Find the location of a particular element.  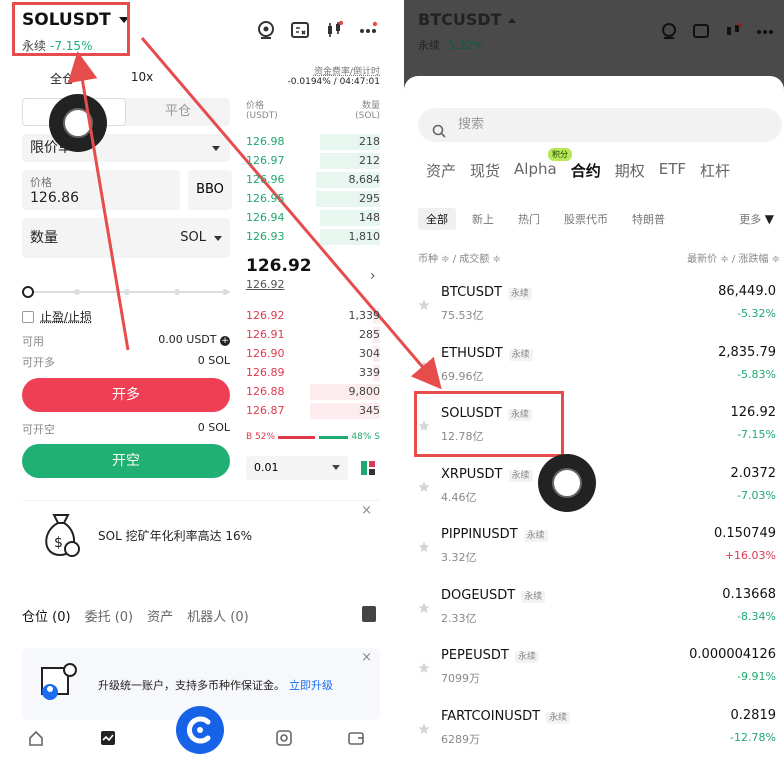

home-icon is located at coordinates (36, 740).